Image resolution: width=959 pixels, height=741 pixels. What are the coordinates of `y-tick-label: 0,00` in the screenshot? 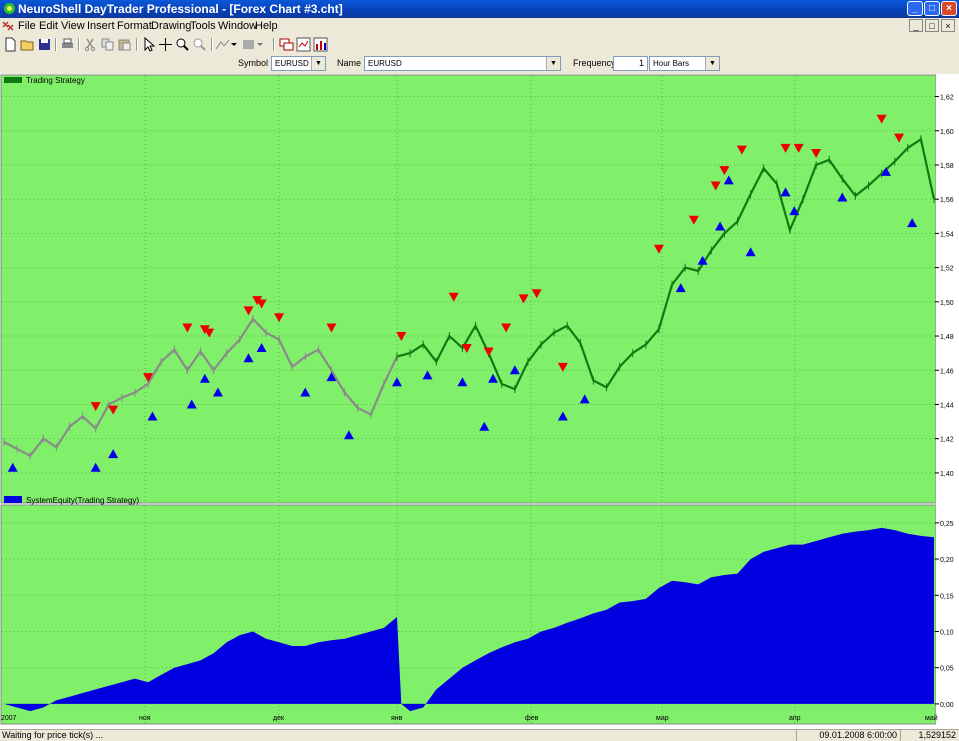 It's located at (947, 705).